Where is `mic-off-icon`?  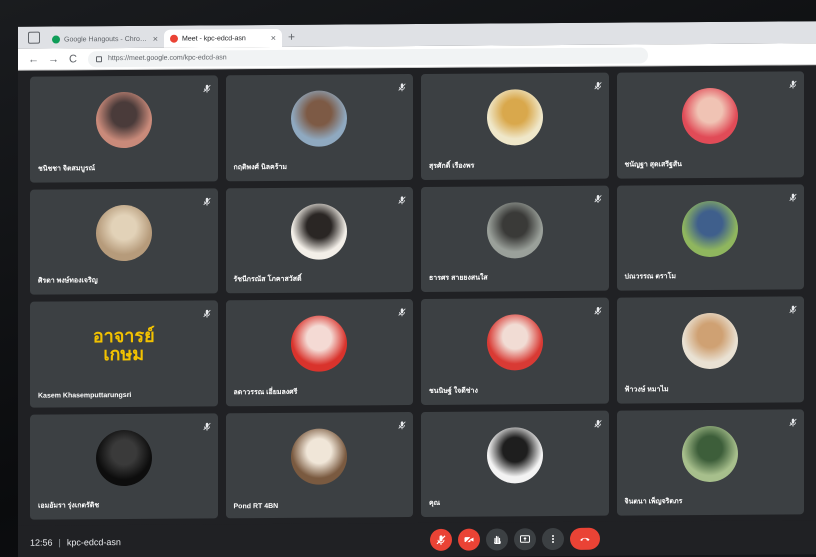
mic-off-icon is located at coordinates (441, 540).